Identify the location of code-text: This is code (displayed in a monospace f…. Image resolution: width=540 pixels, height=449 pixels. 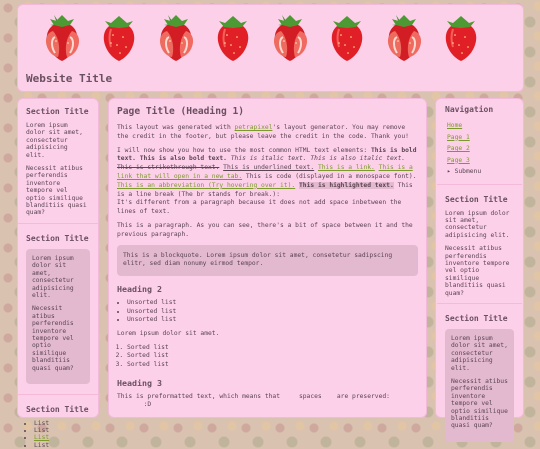
(331, 176).